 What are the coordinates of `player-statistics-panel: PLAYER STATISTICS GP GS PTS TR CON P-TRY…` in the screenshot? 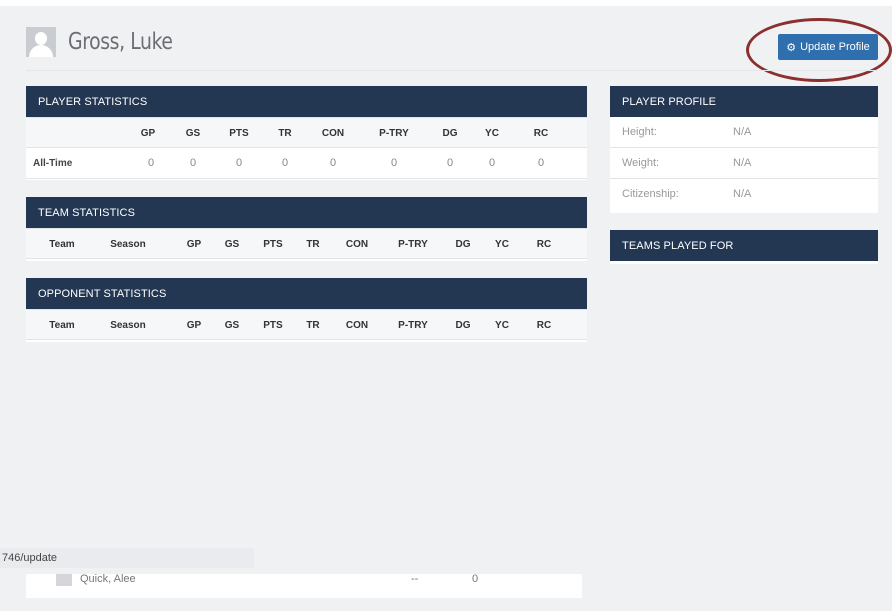 It's located at (306, 133).